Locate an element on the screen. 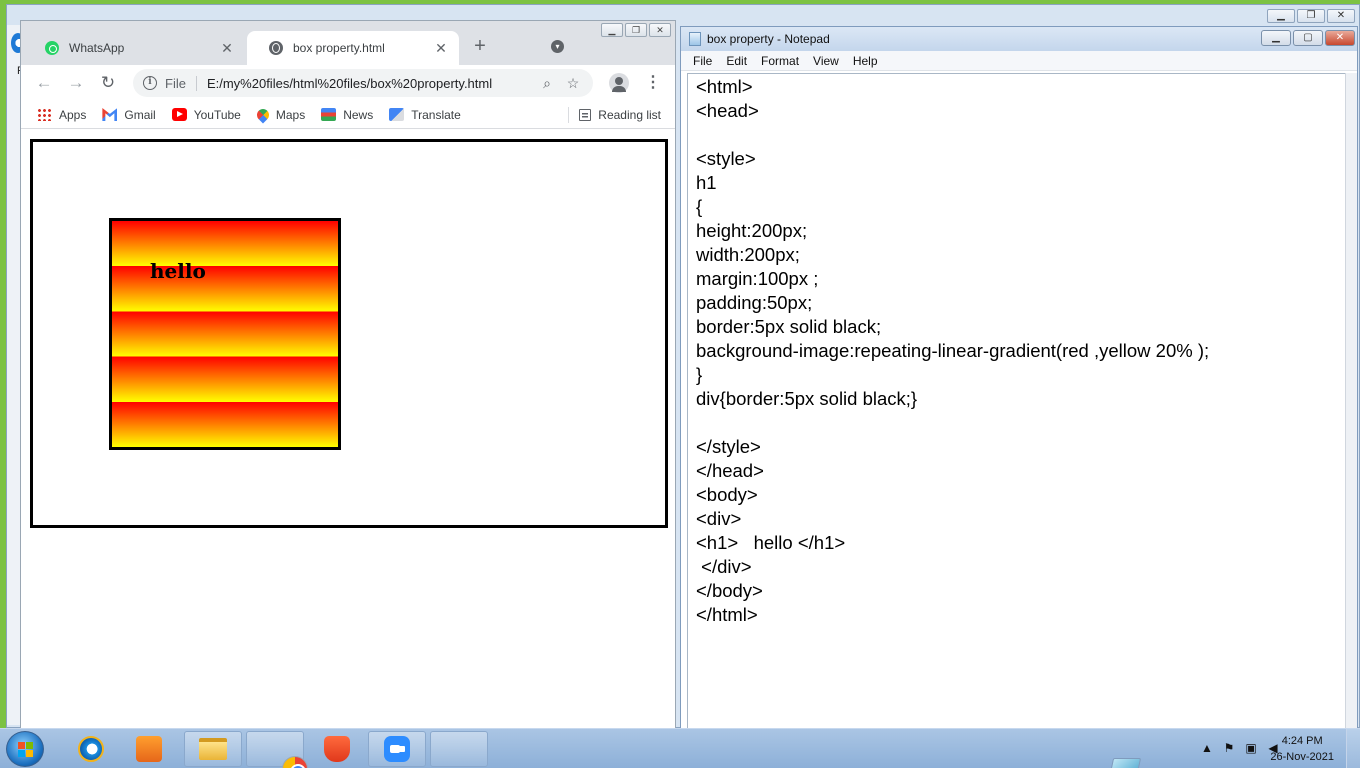 This screenshot has height=768, width=1360. info-icon: i is located at coordinates (150, 83).